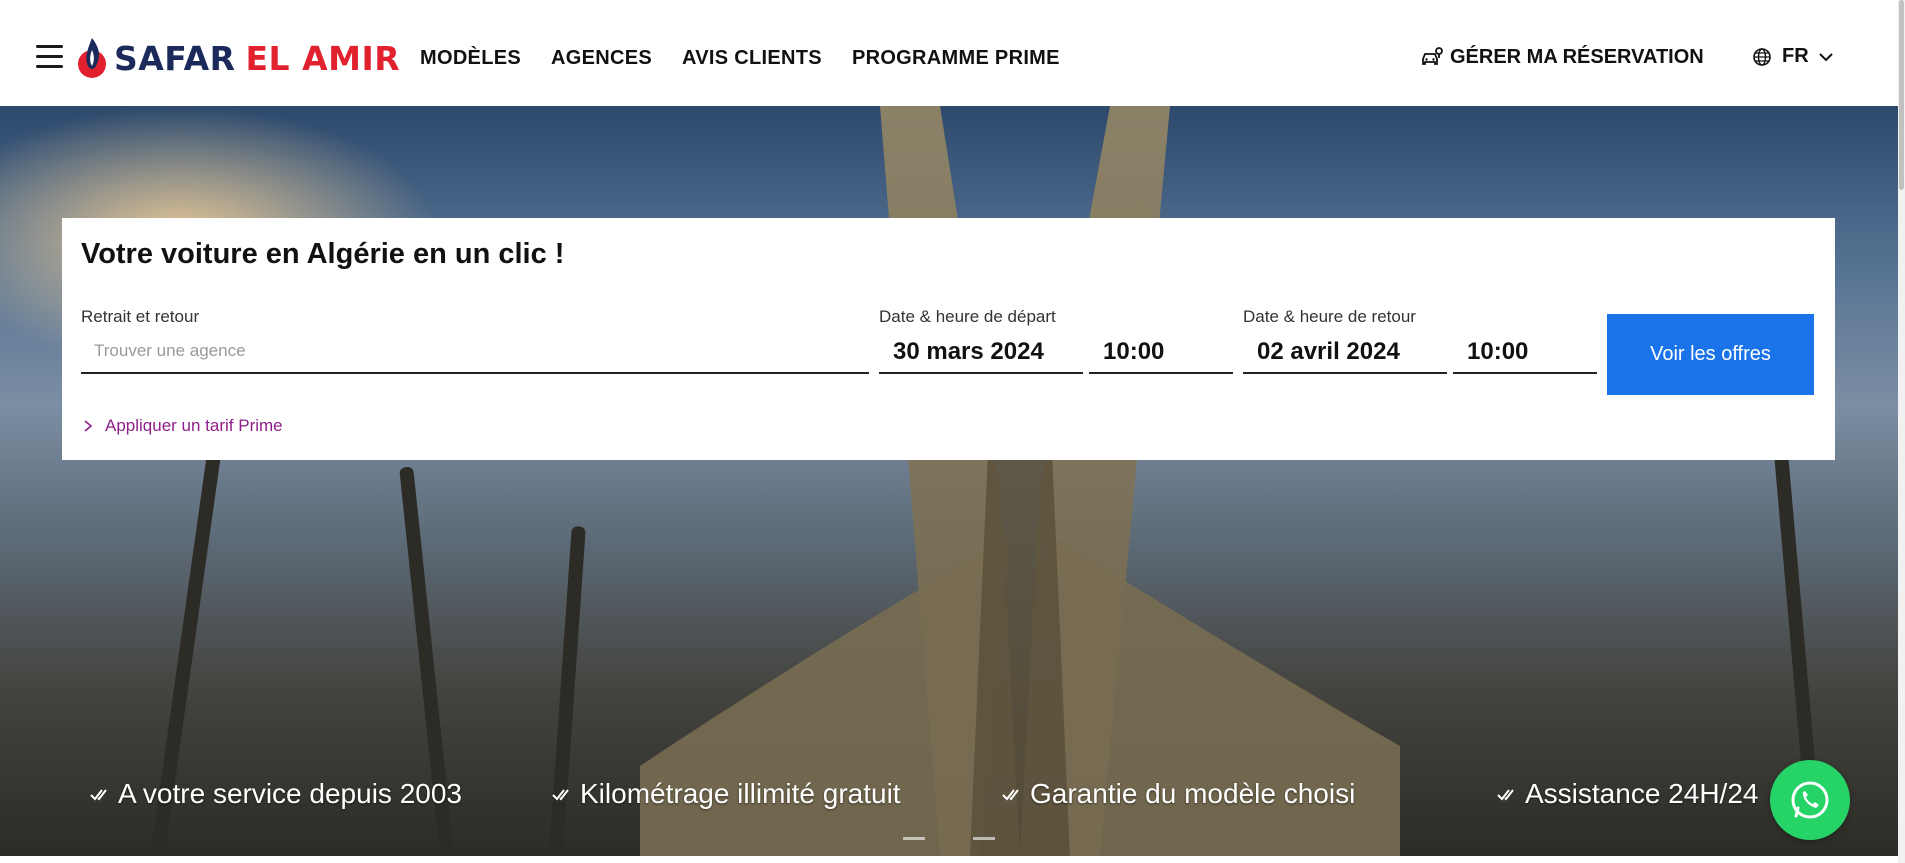 The image size is (1905, 863). I want to click on brand-name-part1: SAFAR, so click(175, 58).